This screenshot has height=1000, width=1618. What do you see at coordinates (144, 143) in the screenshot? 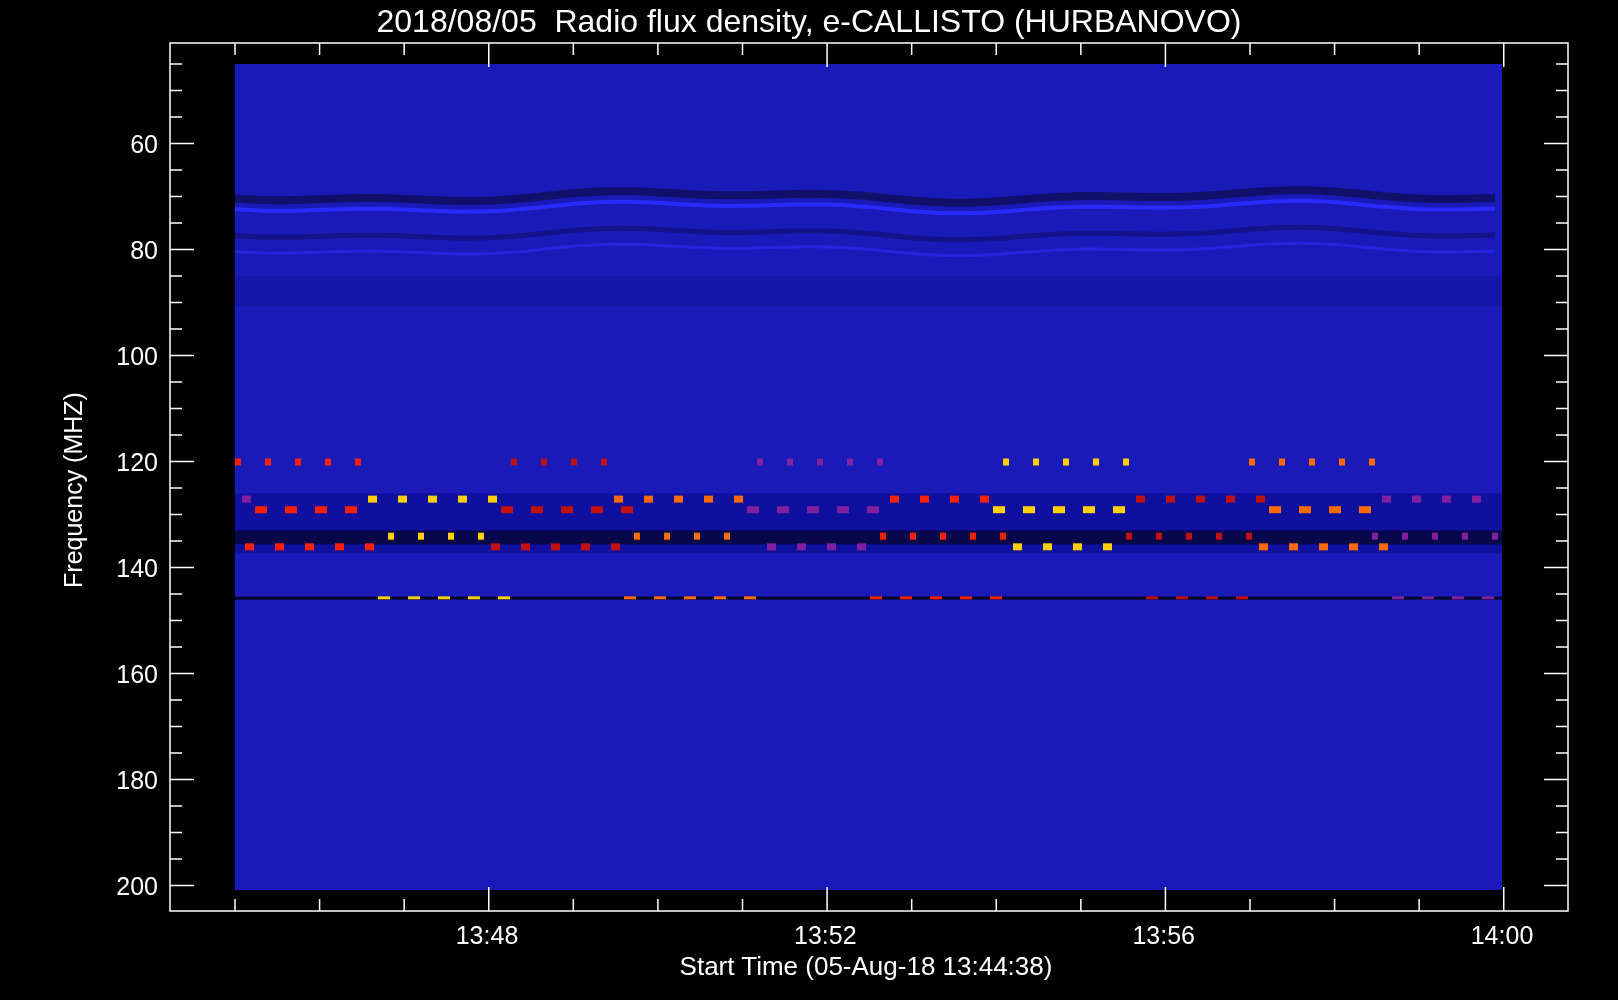
I see `y-tick-label: 60` at bounding box center [144, 143].